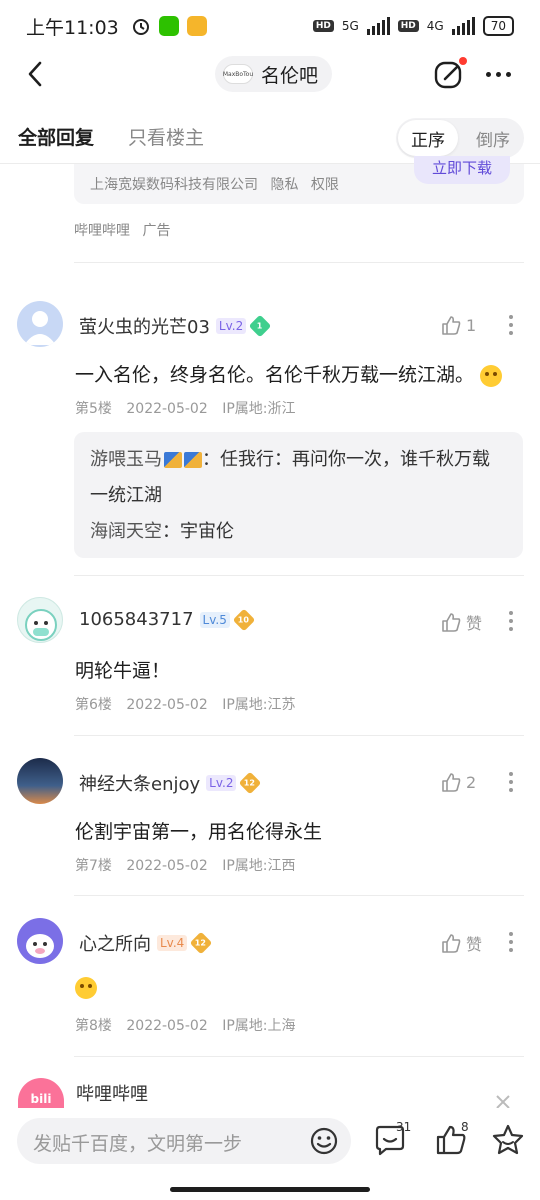 This screenshot has width=540, height=1200. I want to click on floor-number: 第8楼, so click(93, 1026).